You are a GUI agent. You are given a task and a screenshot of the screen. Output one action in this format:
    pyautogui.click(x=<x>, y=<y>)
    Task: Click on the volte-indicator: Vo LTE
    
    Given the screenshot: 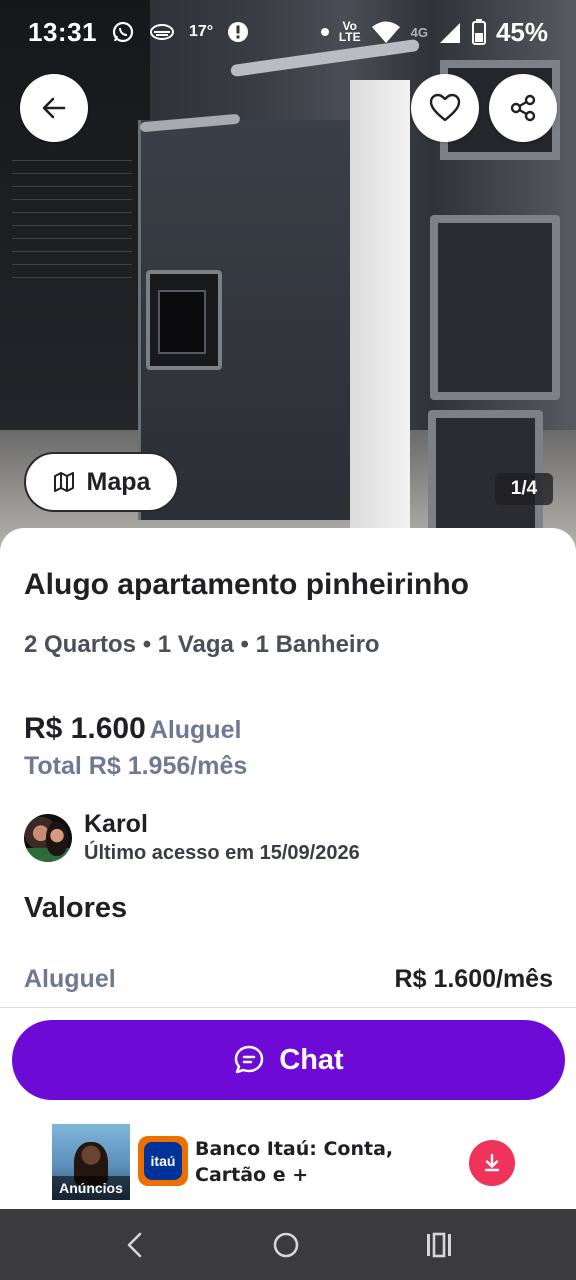 What is the action you would take?
    pyautogui.click(x=349, y=32)
    